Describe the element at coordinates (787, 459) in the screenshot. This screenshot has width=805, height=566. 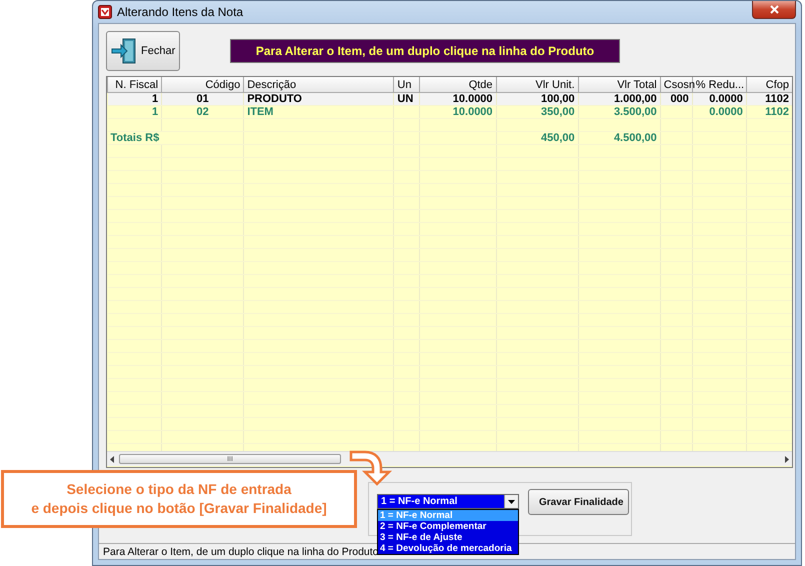
I see `scroll-right-icon` at that location.